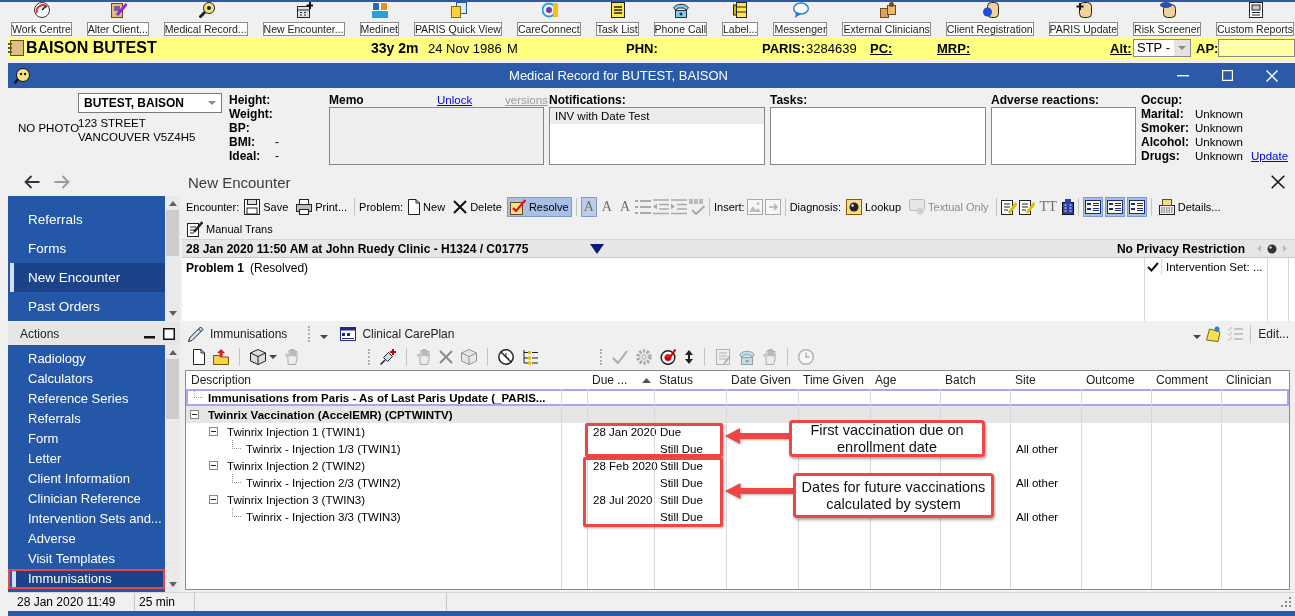  What do you see at coordinates (1084, 19) in the screenshot?
I see `toolbar-button: PARIS Update` at bounding box center [1084, 19].